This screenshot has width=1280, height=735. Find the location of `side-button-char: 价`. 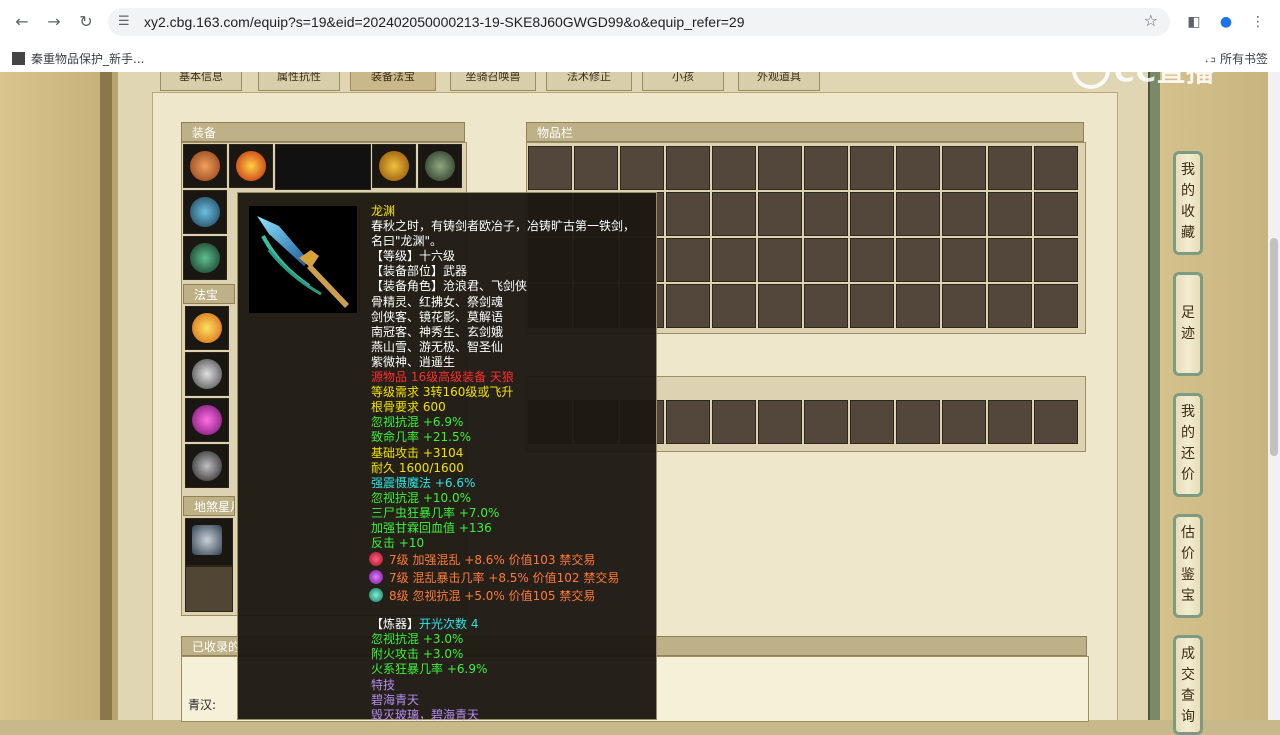

side-button-char: 价 is located at coordinates (1188, 475).